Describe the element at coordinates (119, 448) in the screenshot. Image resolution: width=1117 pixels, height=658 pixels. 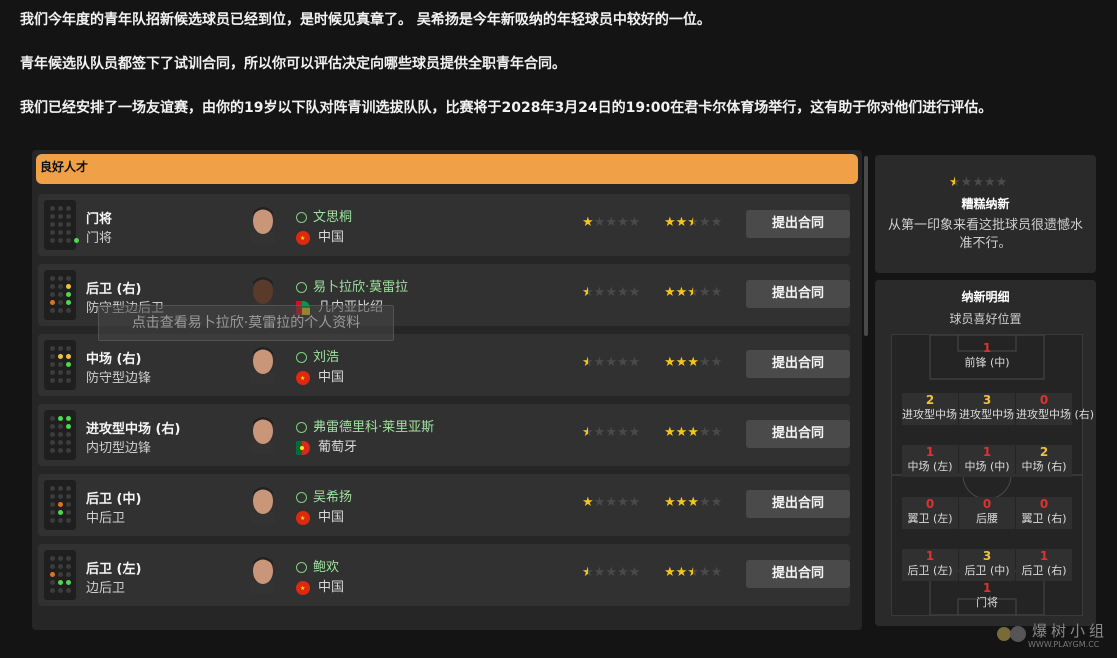
I see `player-role: 内切型边锋` at that location.